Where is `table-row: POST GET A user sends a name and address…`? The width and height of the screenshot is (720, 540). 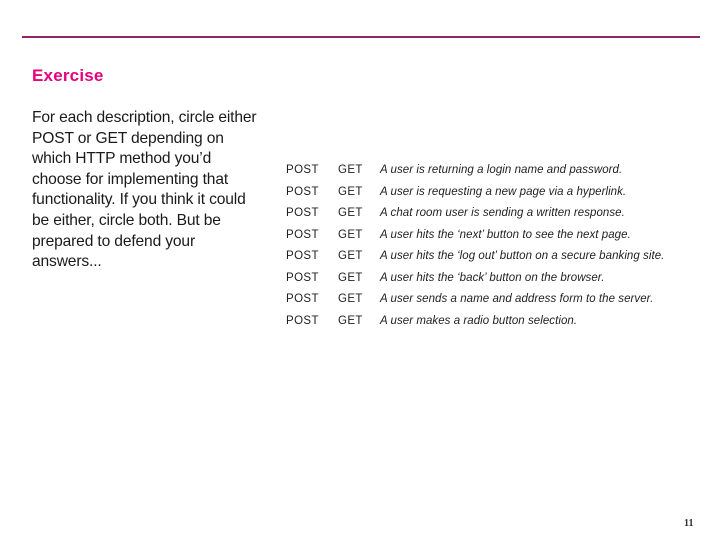
table-row: POST GET A user sends a name and address… is located at coordinates (496, 304).